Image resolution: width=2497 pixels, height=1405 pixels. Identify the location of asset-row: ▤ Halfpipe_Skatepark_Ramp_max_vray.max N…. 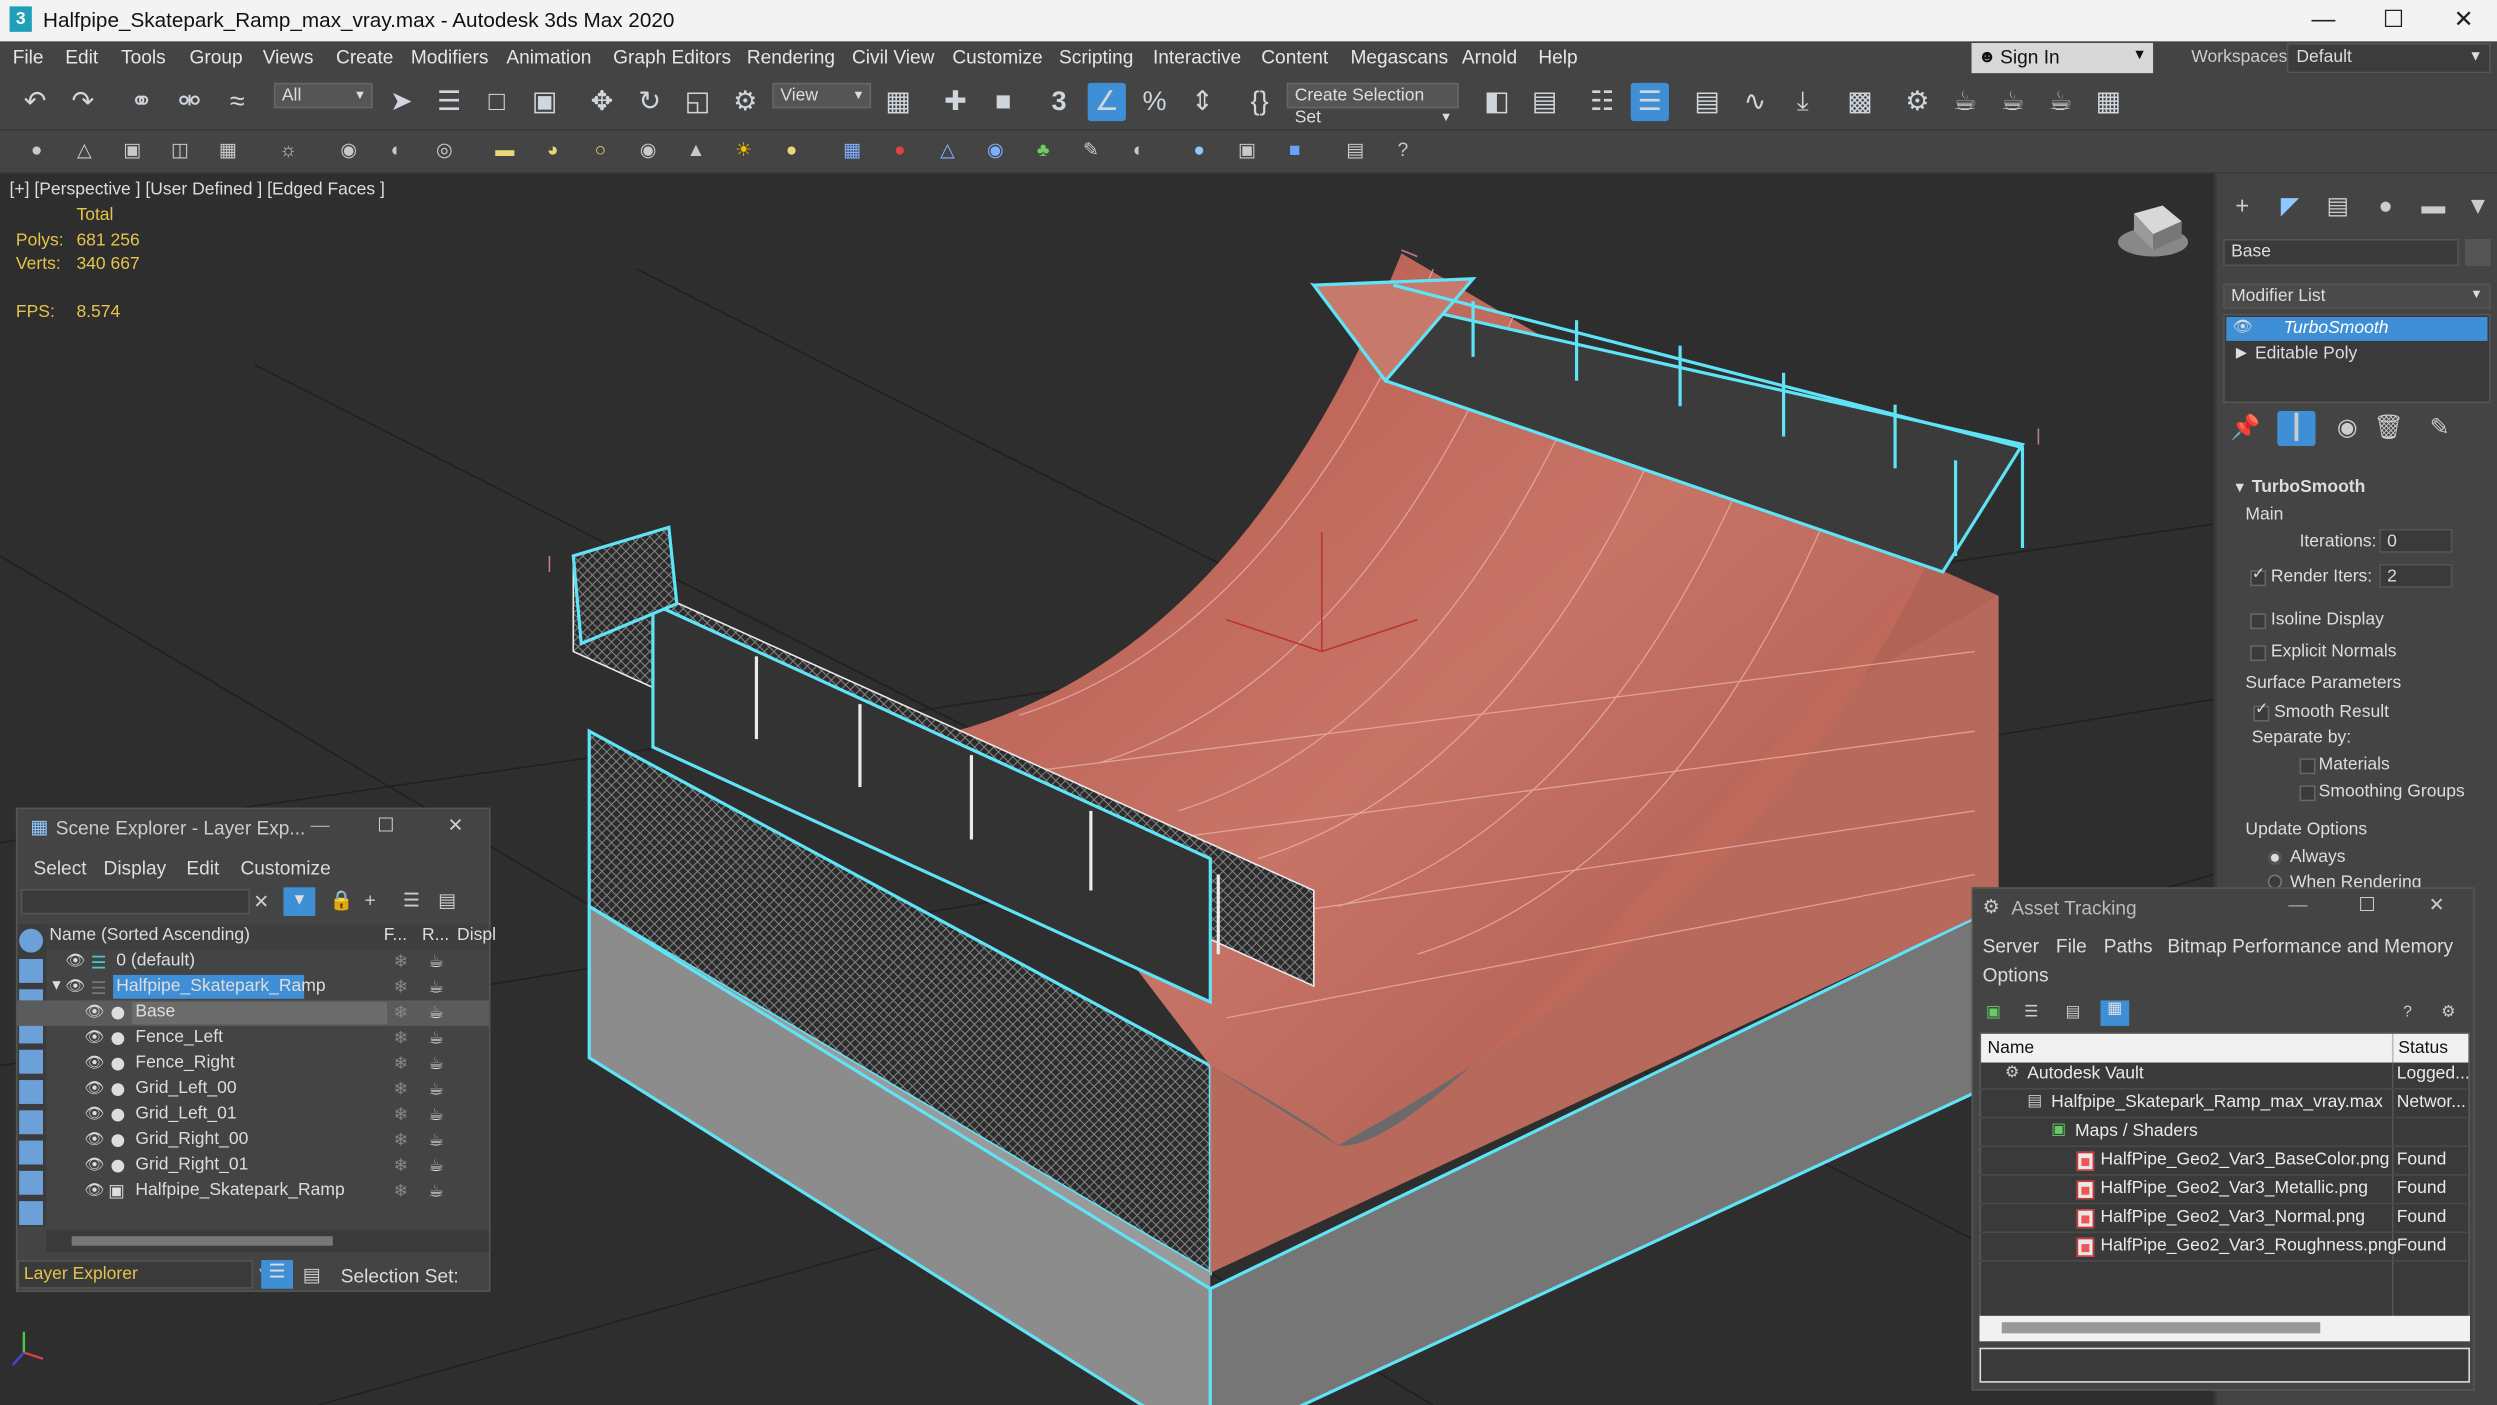
(2223, 1104).